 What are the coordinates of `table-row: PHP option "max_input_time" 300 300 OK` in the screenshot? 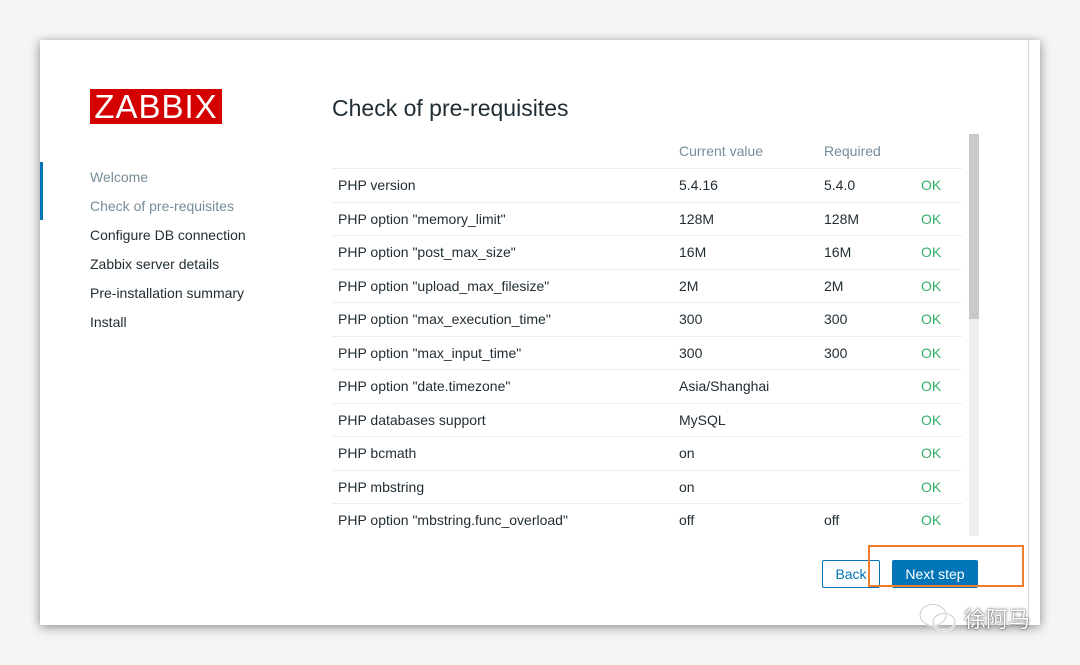 It's located at (647, 353).